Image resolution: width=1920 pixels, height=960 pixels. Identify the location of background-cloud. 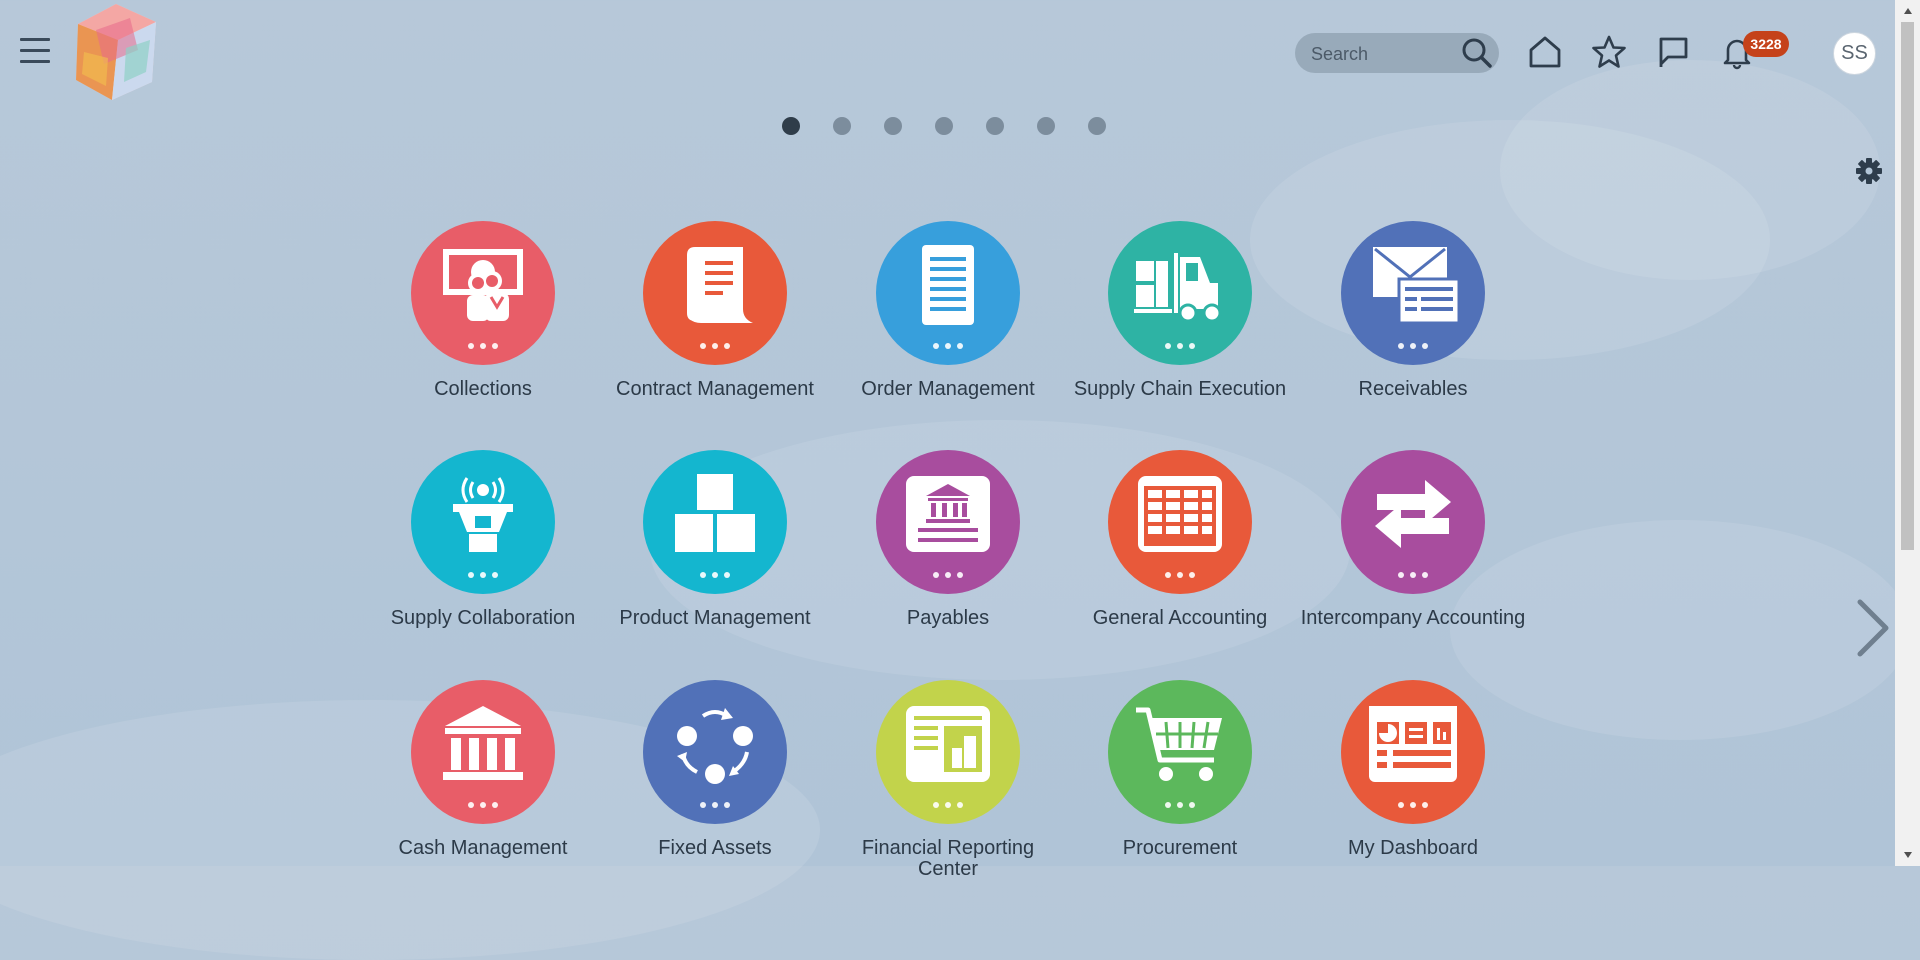
(1680, 630).